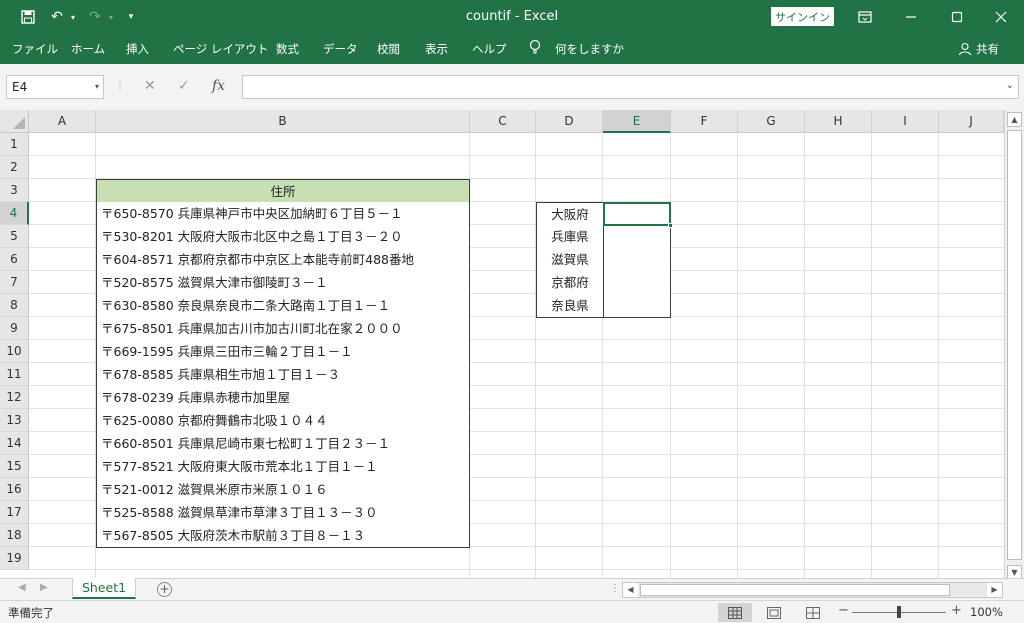  I want to click on row-header-3: 3, so click(14, 190).